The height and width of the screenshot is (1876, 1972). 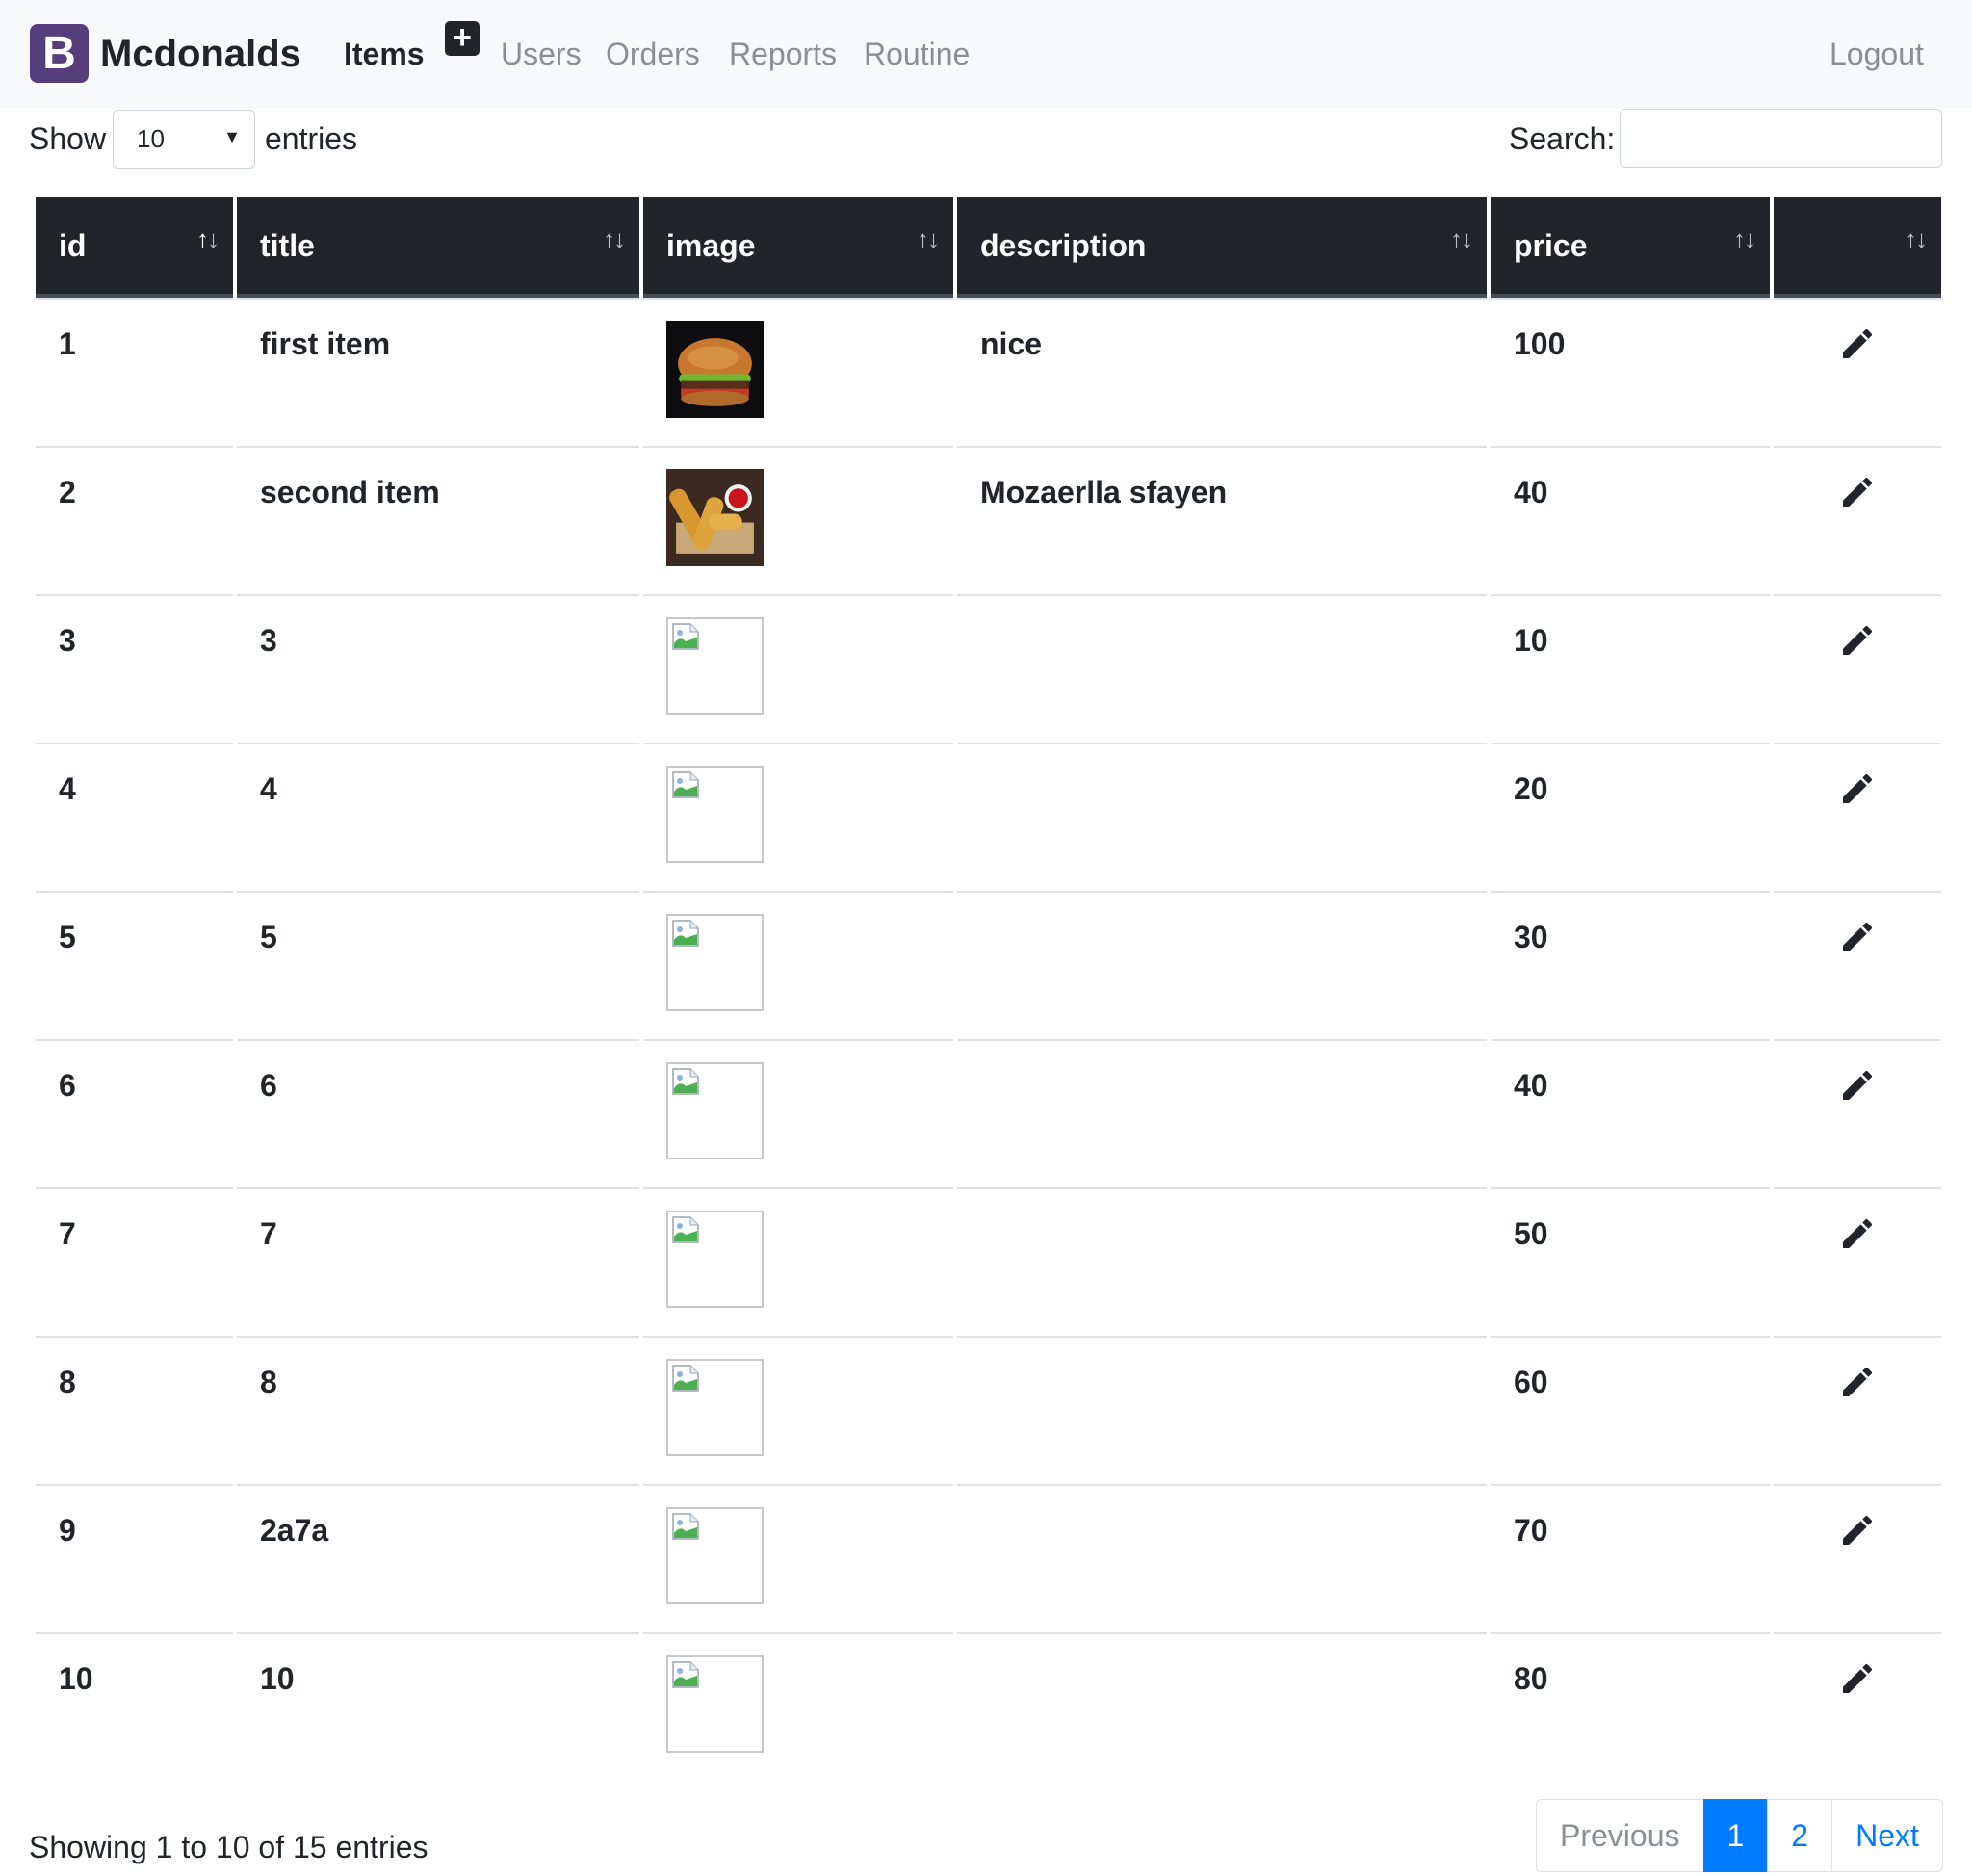 What do you see at coordinates (134, 1410) in the screenshot?
I see `cell-id: 8` at bounding box center [134, 1410].